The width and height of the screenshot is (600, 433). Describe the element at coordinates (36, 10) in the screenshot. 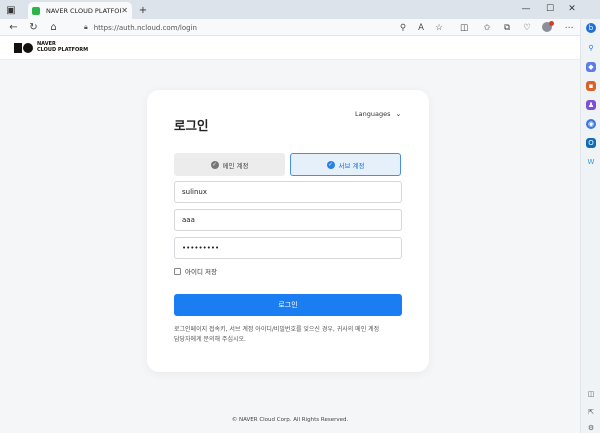

I see `site-favicon-icon` at that location.